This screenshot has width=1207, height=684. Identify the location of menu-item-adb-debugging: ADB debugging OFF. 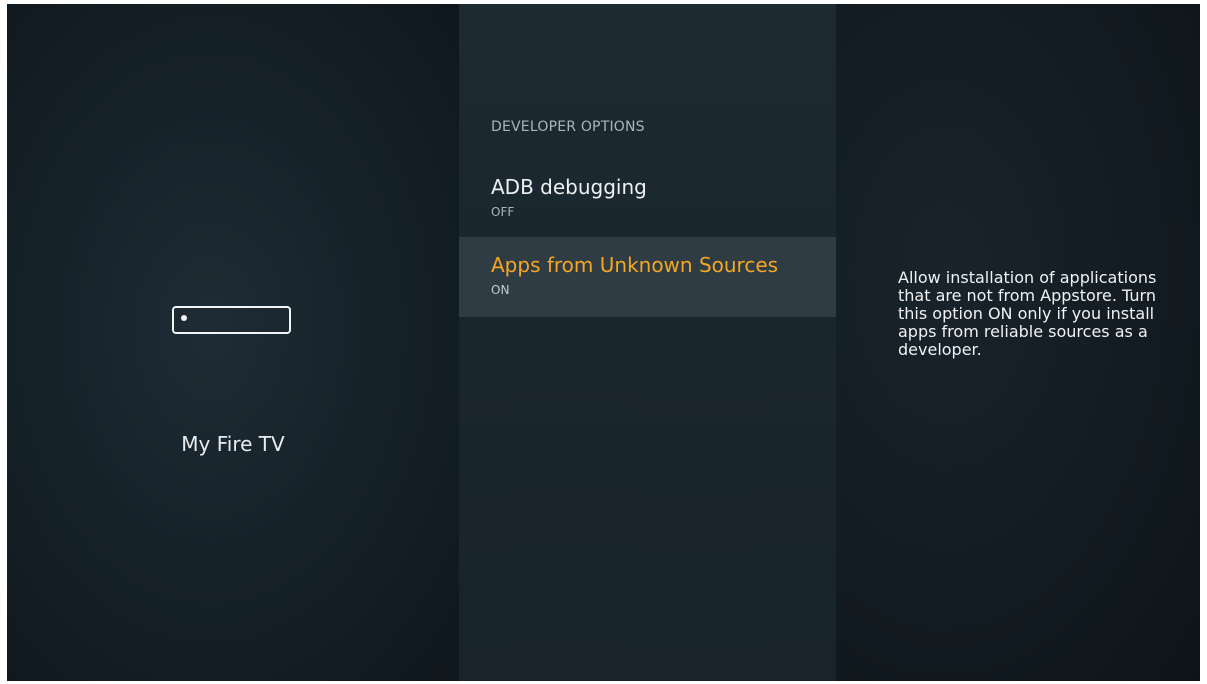
(647, 199).